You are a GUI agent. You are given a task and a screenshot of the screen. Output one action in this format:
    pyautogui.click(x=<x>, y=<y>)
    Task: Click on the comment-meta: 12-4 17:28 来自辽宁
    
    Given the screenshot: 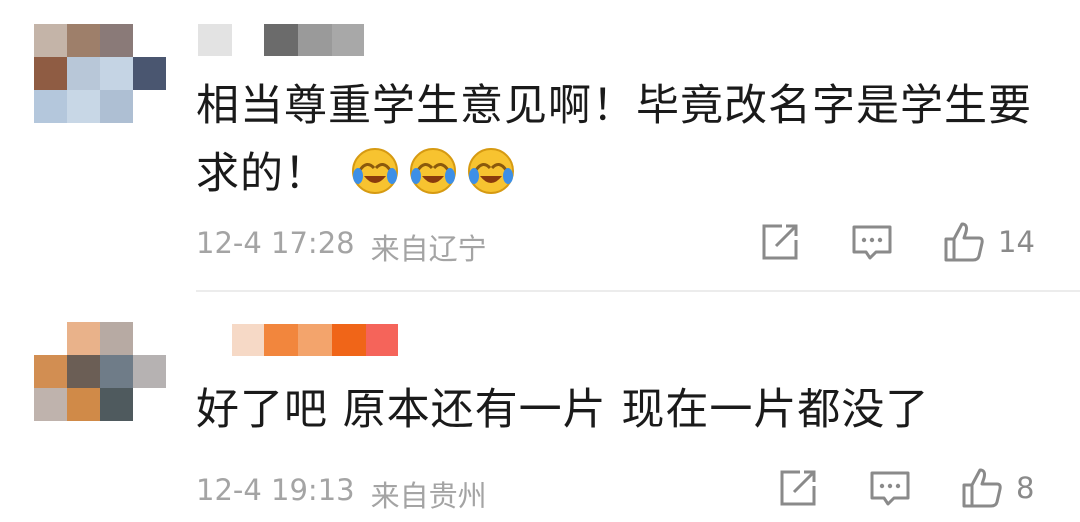 What is the action you would take?
    pyautogui.click(x=341, y=247)
    